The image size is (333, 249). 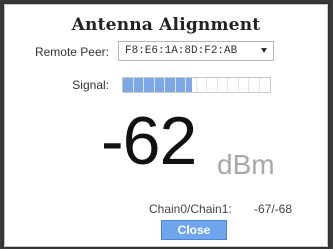 I want to click on rssi-value: -62, so click(x=149, y=141).